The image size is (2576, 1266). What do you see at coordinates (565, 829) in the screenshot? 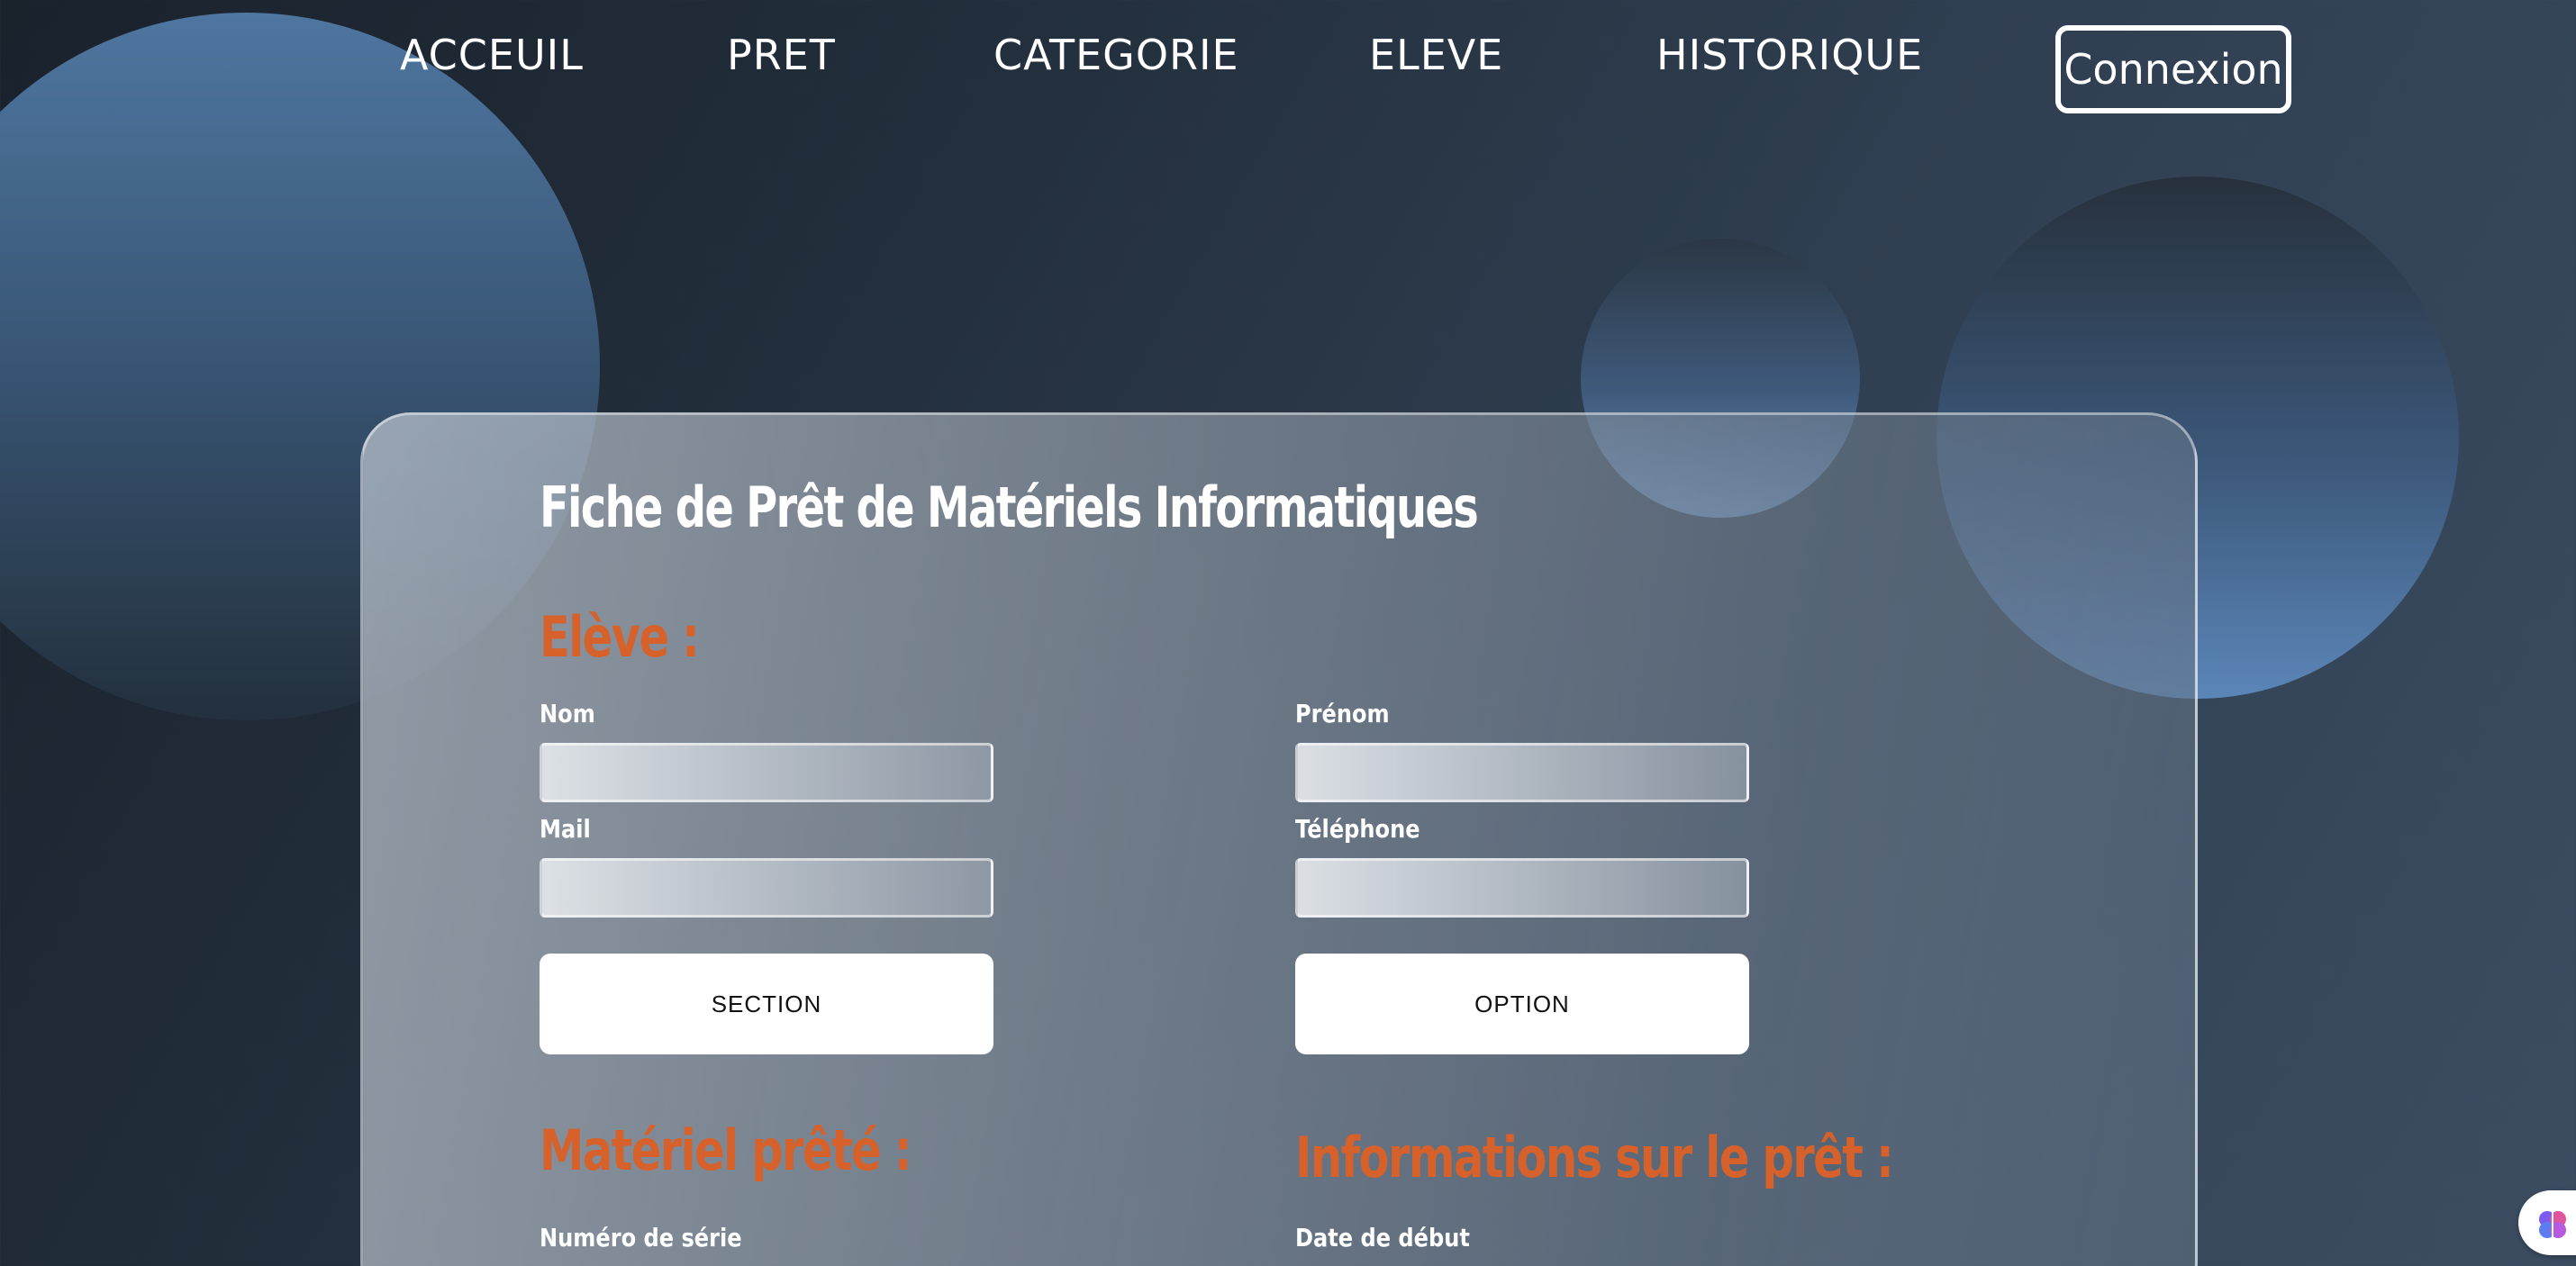
I see `mail-label: Mail` at bounding box center [565, 829].